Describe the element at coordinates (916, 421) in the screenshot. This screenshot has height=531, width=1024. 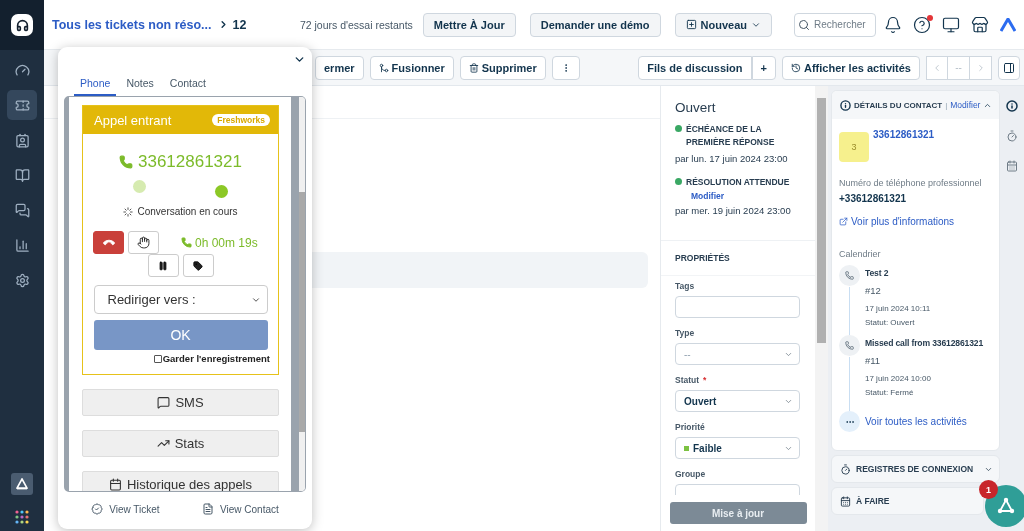
I see `all-activities-link: Voir toutes les activités` at that location.